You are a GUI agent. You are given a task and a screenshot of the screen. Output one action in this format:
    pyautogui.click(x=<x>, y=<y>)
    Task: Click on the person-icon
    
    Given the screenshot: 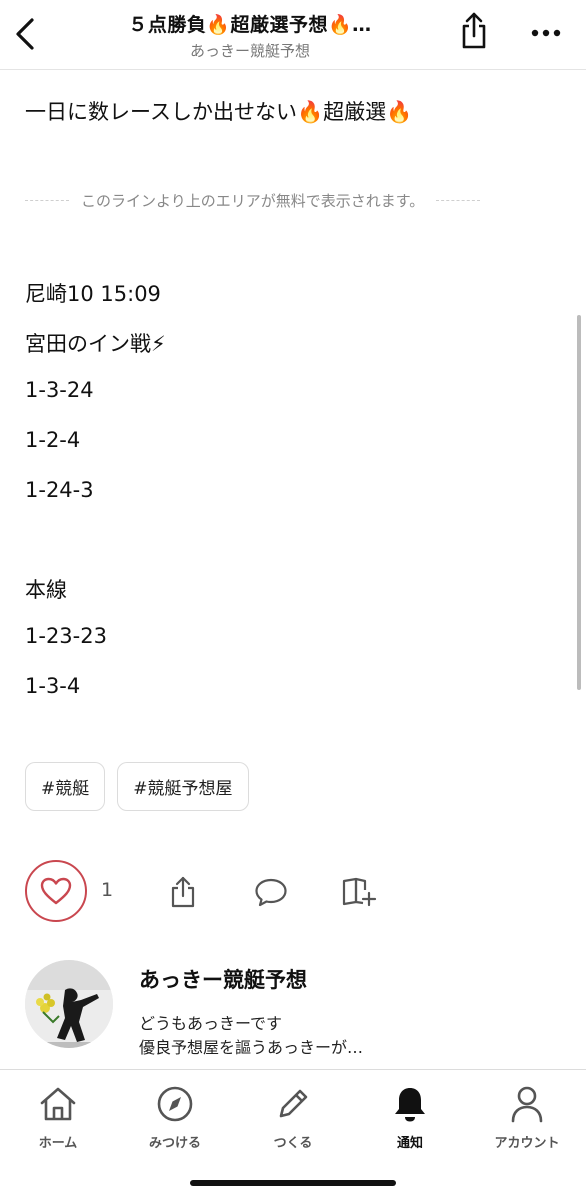 What is the action you would take?
    pyautogui.click(x=527, y=1104)
    